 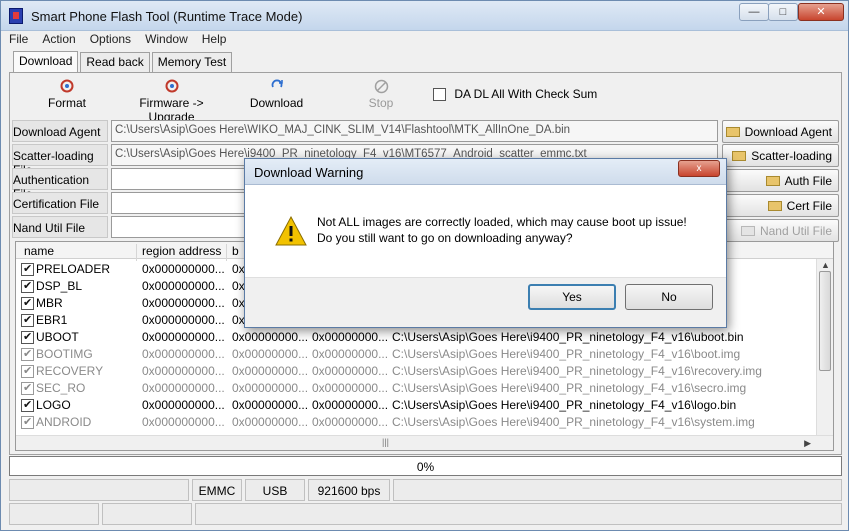 I want to click on nand-util-file-button: Nand Util File, so click(x=780, y=230).